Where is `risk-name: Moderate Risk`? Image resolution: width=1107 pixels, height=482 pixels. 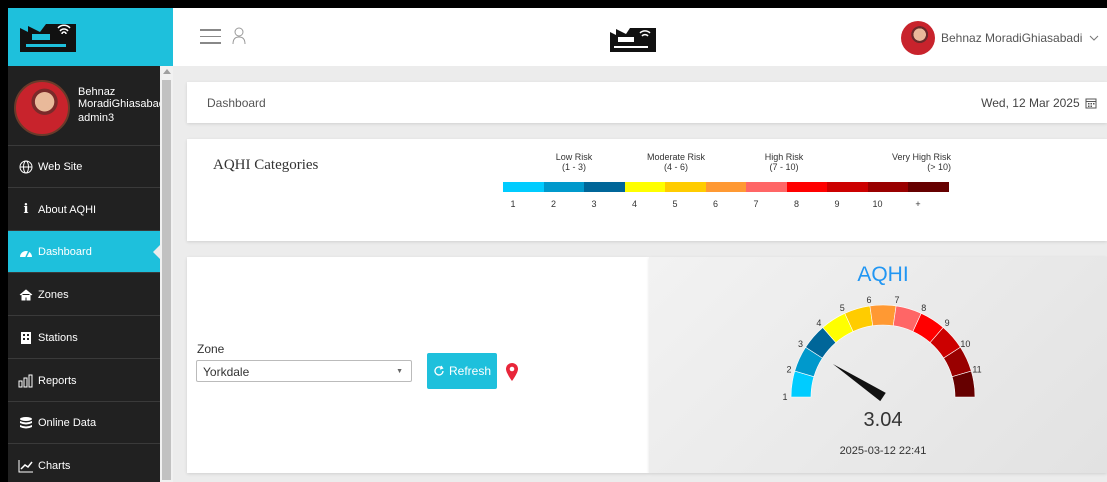 risk-name: Moderate Risk is located at coordinates (676, 157).